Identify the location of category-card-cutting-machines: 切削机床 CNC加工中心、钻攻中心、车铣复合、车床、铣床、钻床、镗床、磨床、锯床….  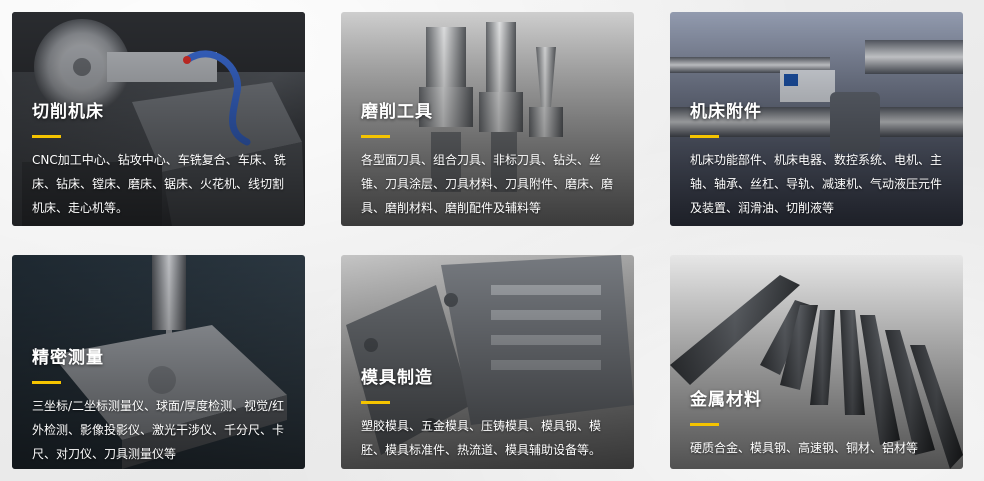
(158, 119).